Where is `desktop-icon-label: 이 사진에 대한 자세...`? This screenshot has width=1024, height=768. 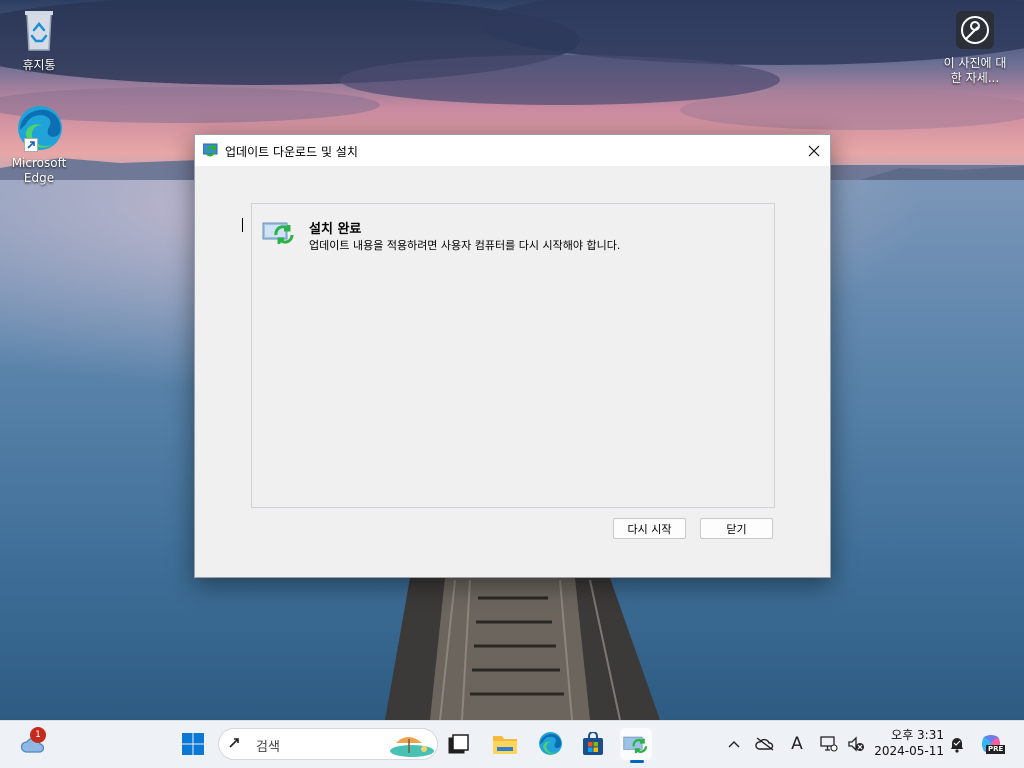
desktop-icon-label: 이 사진에 대한 자세... is located at coordinates (975, 70).